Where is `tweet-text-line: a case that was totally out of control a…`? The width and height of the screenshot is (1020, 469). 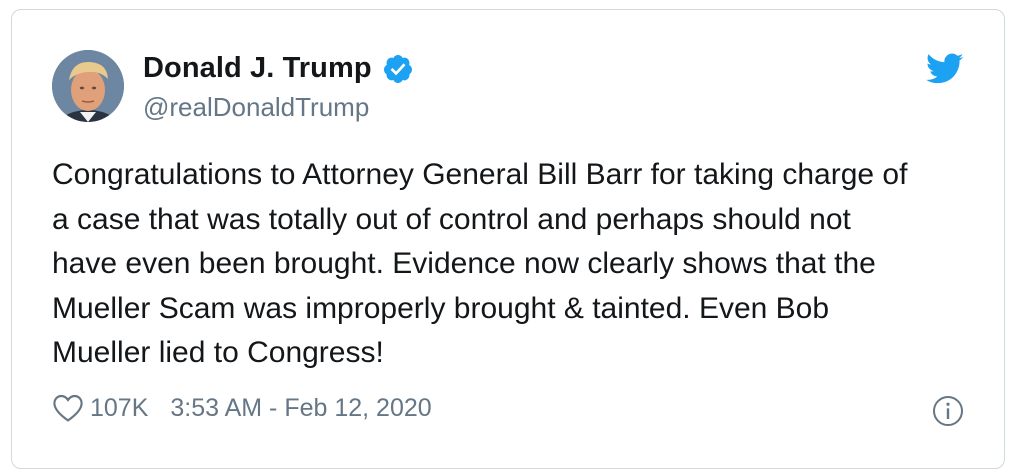
tweet-text-line: a case that was totally out of control a… is located at coordinates (451, 219).